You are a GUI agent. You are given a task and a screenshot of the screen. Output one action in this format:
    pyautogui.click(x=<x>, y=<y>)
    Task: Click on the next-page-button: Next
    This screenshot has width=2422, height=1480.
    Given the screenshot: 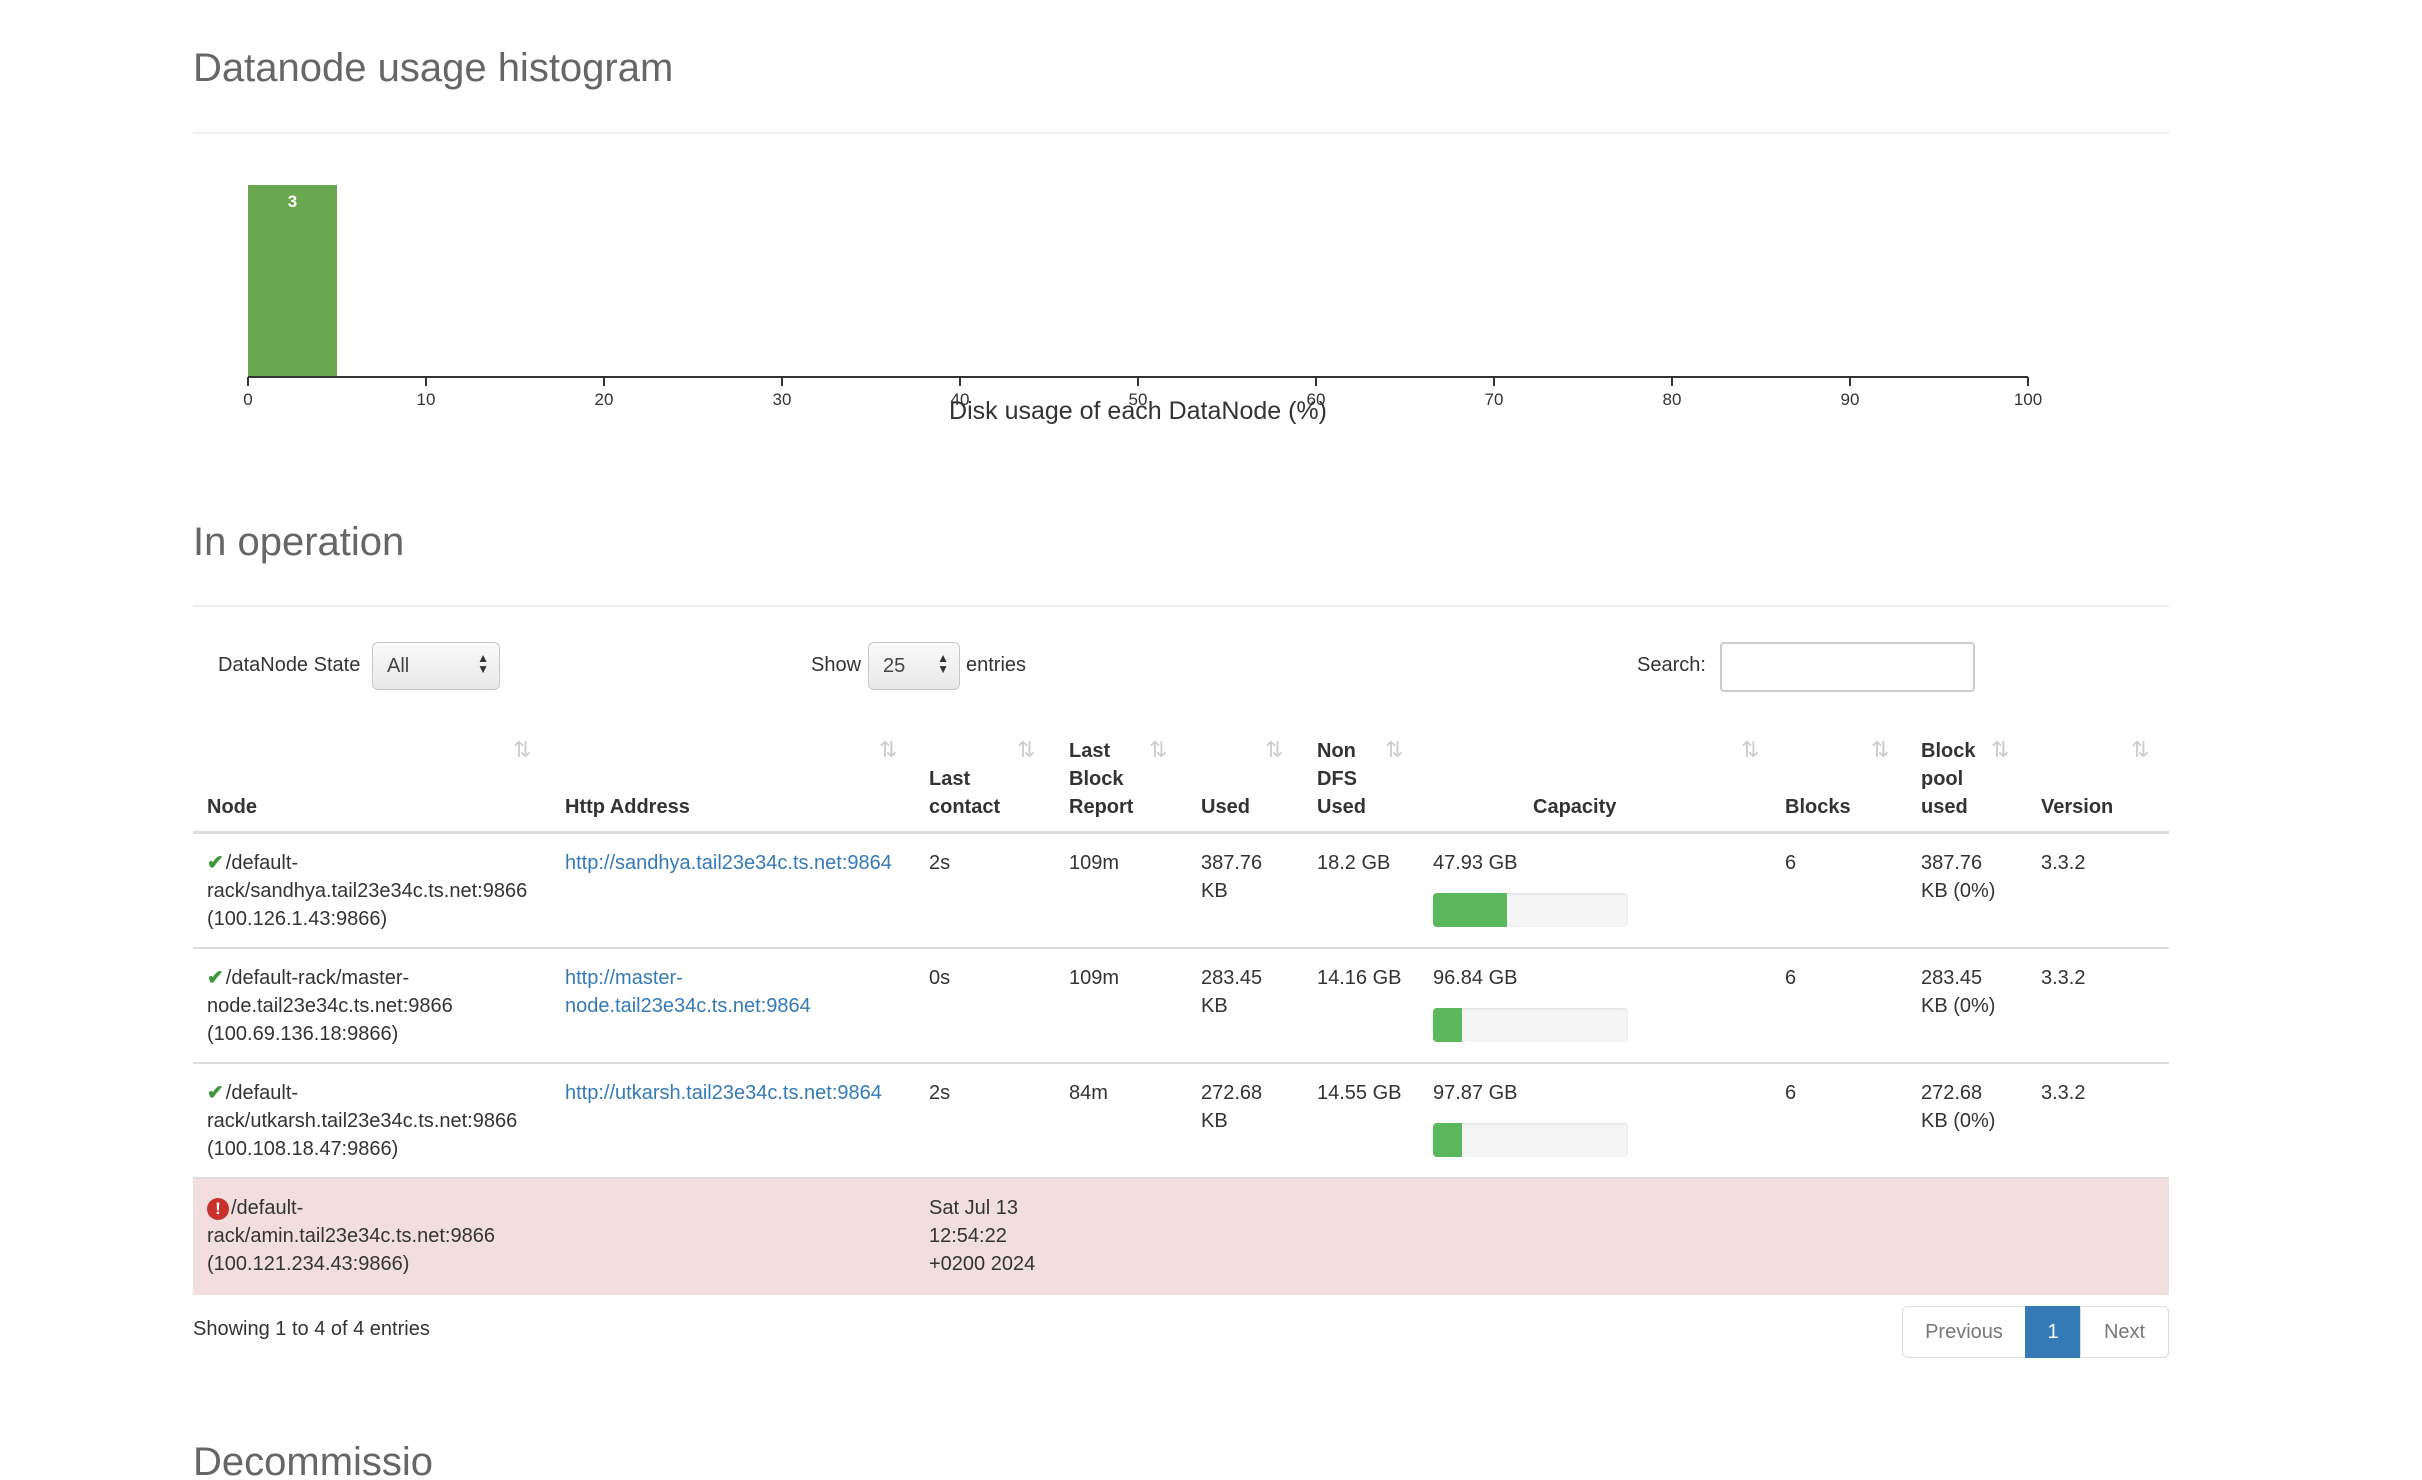 What is the action you would take?
    pyautogui.click(x=2124, y=1332)
    